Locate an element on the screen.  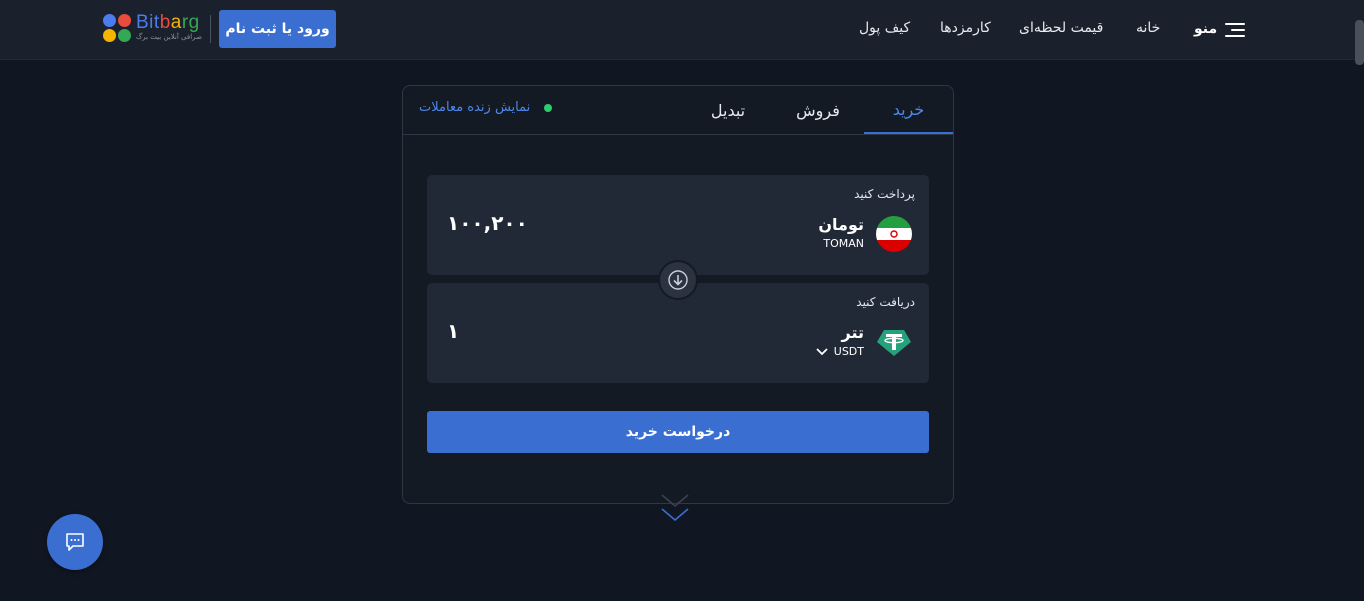
pay-currency-name: تومان is located at coordinates (841, 224).